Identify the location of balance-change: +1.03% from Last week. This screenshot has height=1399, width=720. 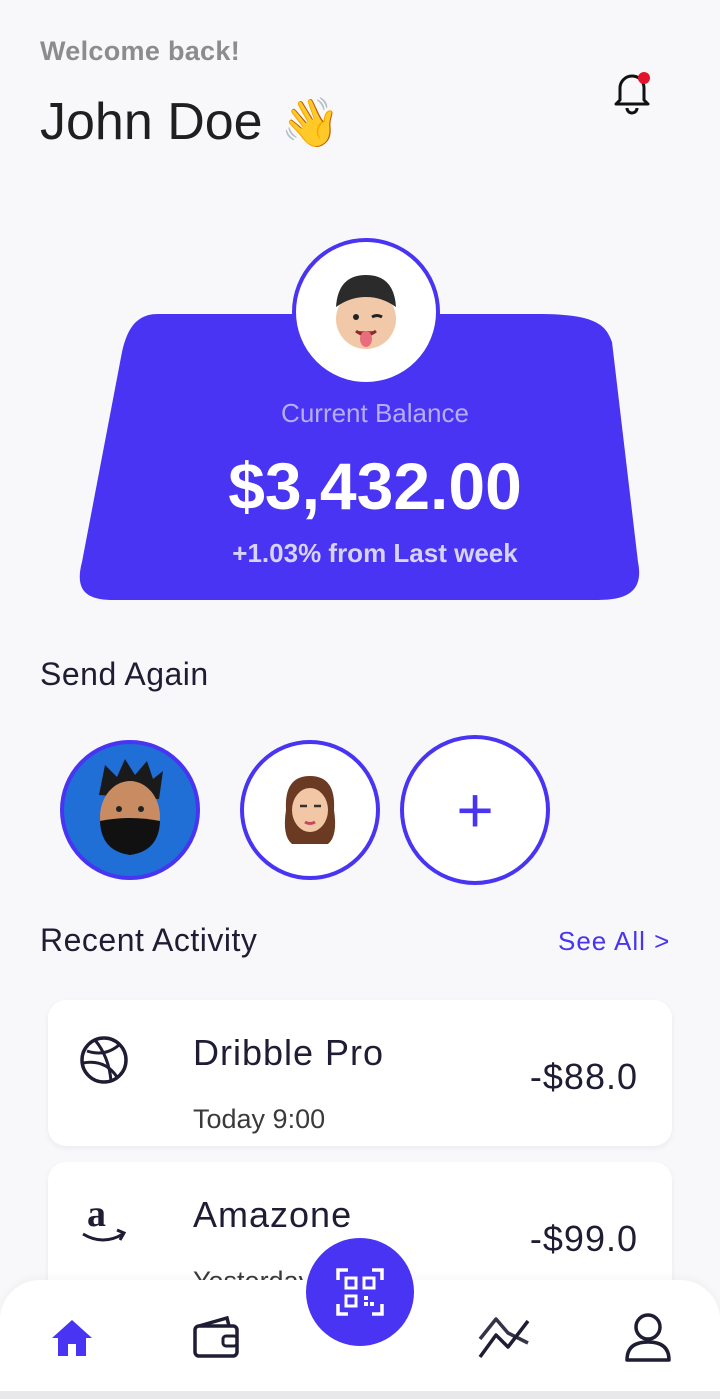
(375, 553).